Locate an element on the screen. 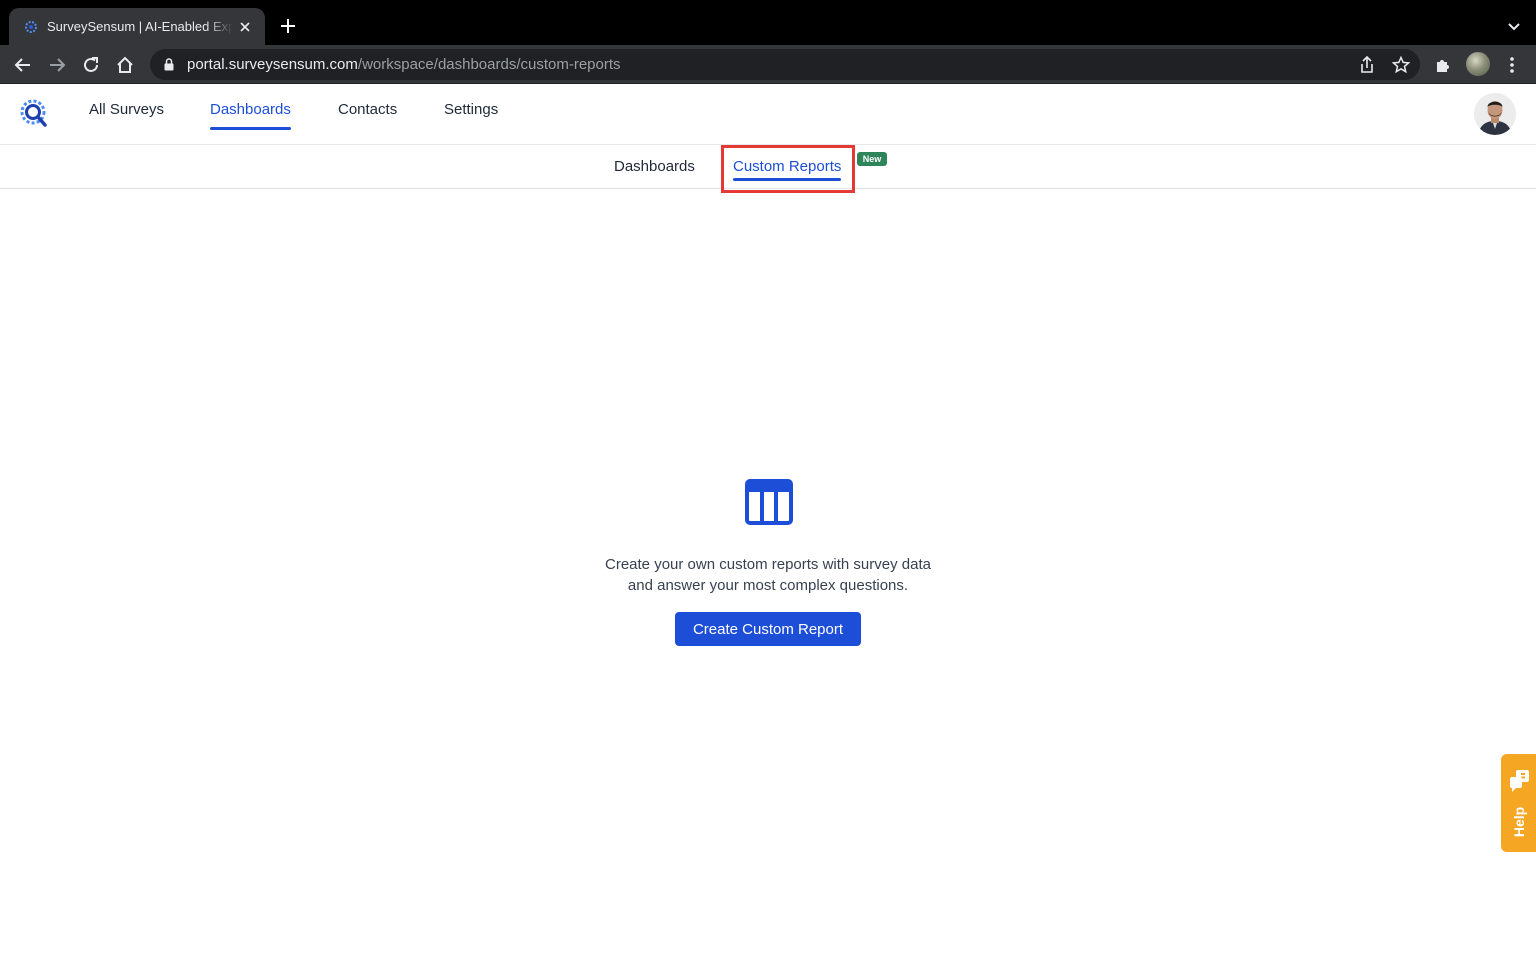 This screenshot has height=960, width=1536. new-badge: New is located at coordinates (872, 159).